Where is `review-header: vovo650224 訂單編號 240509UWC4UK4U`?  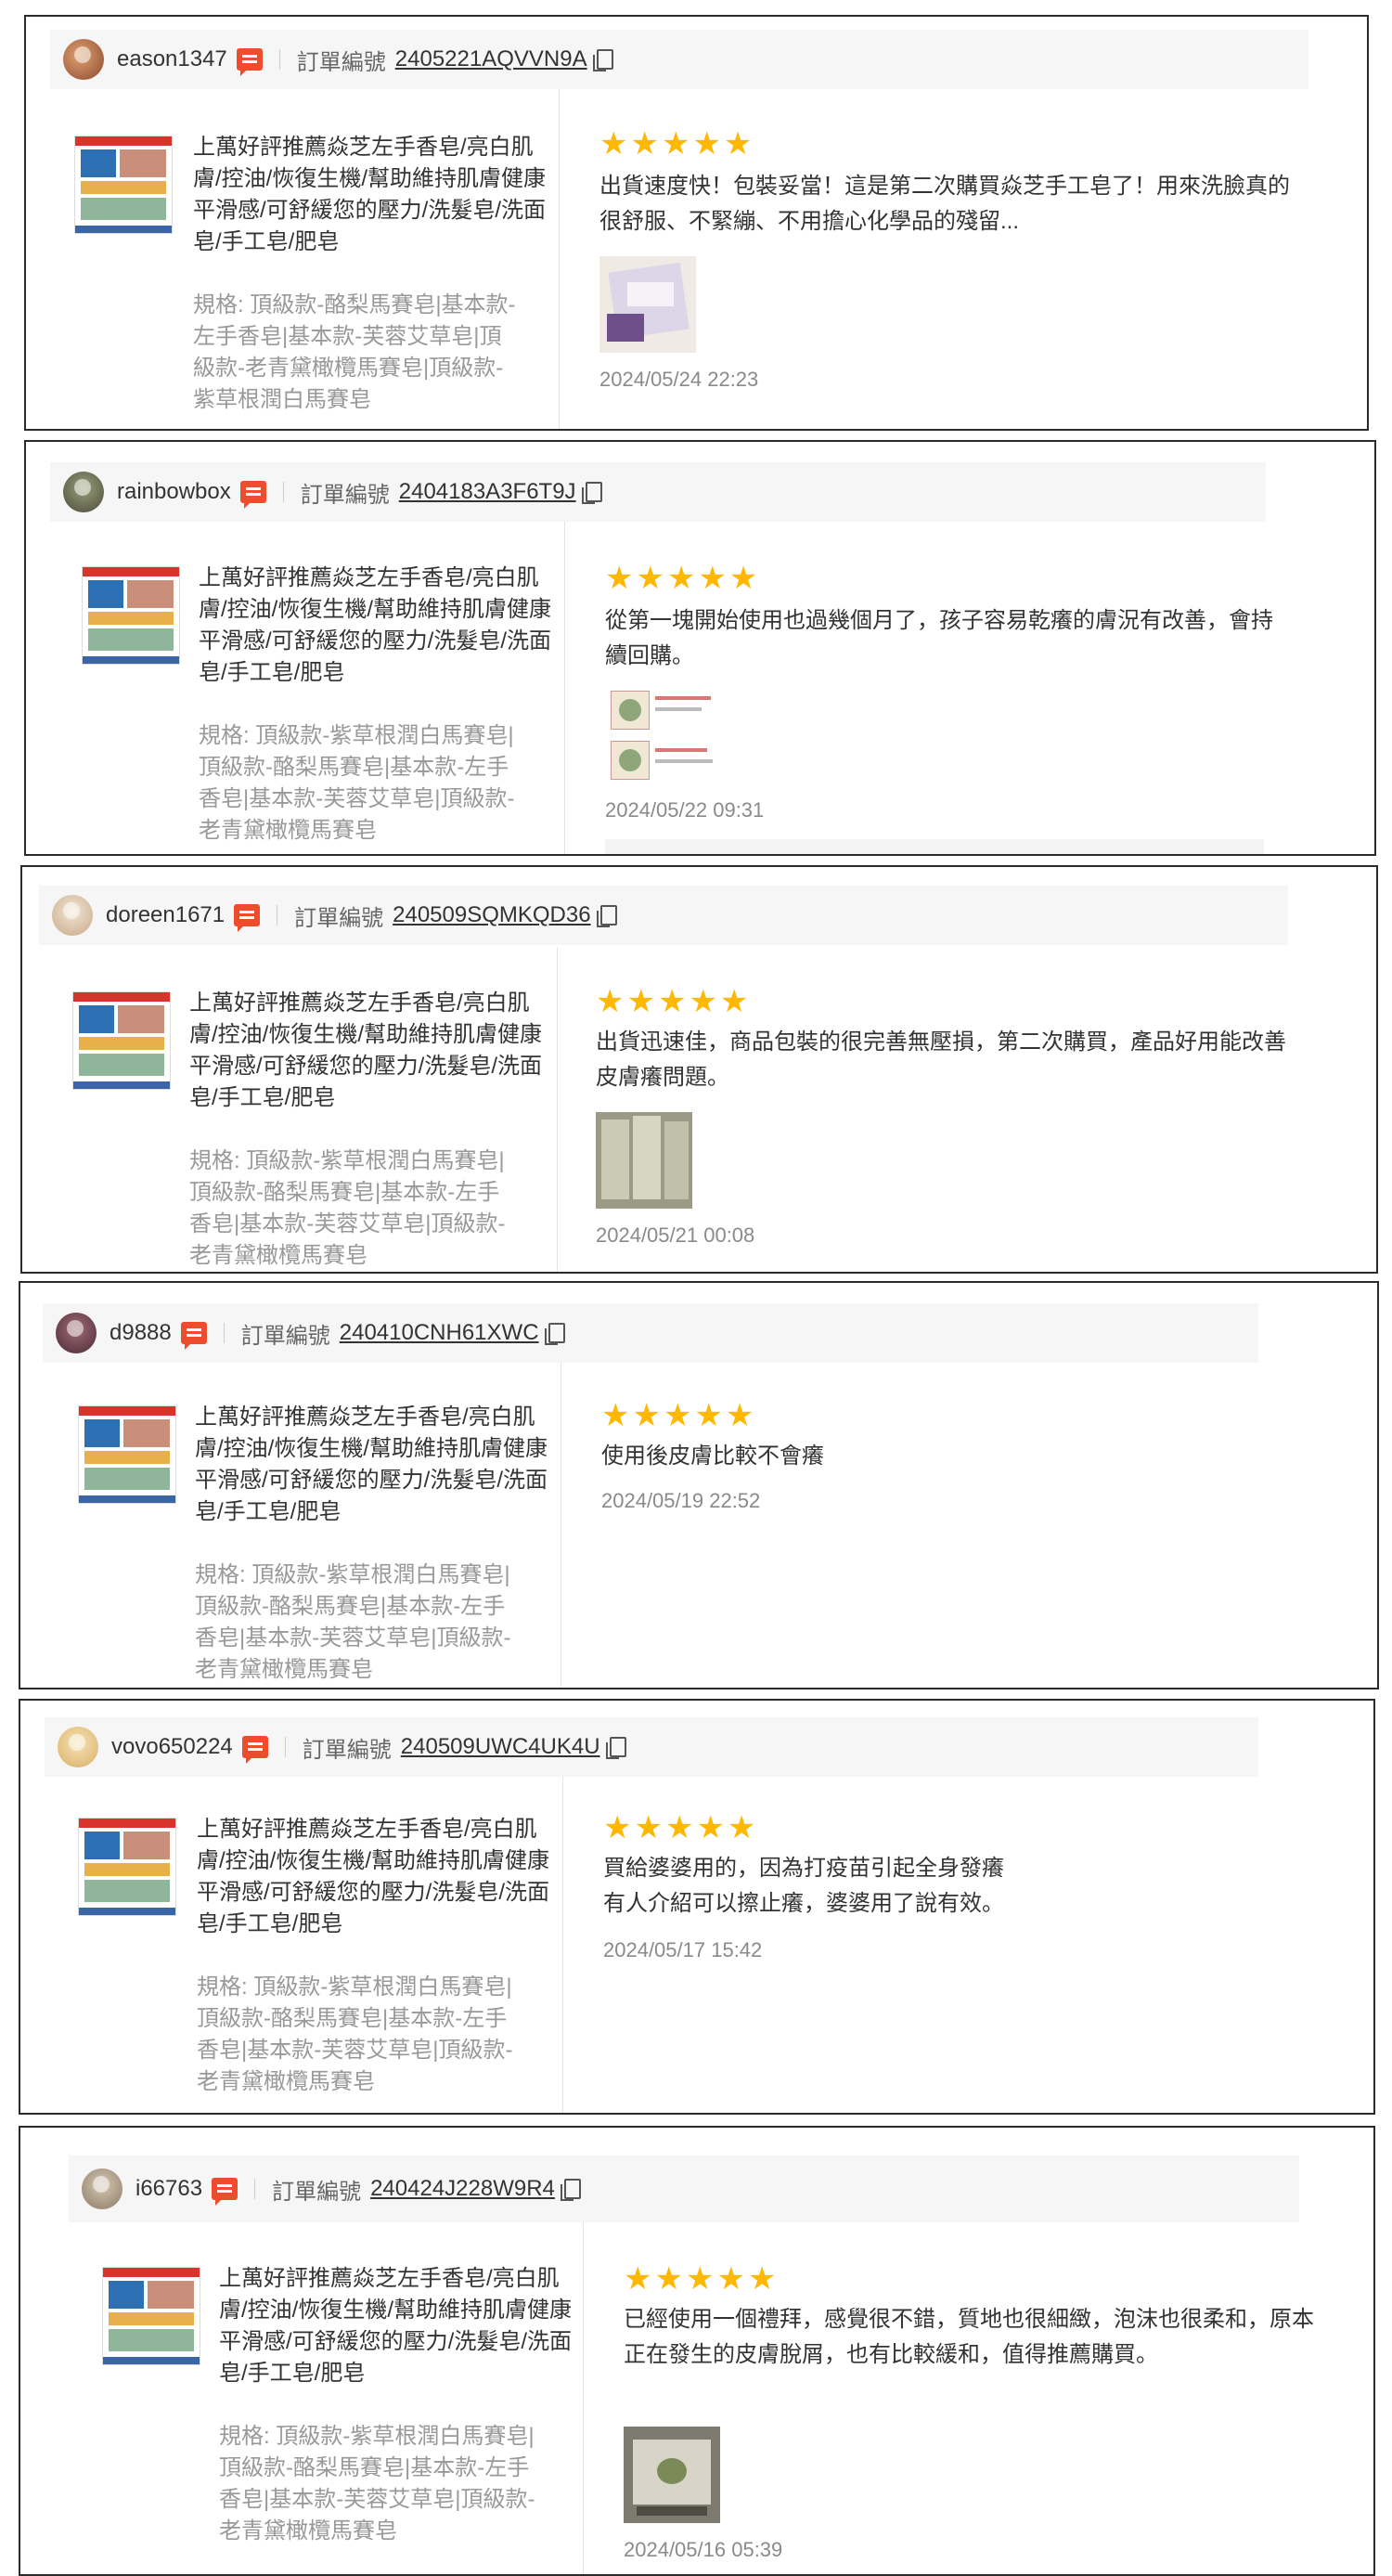
review-header: vovo650224 訂單編號 240509UWC4UK4U is located at coordinates (652, 1747).